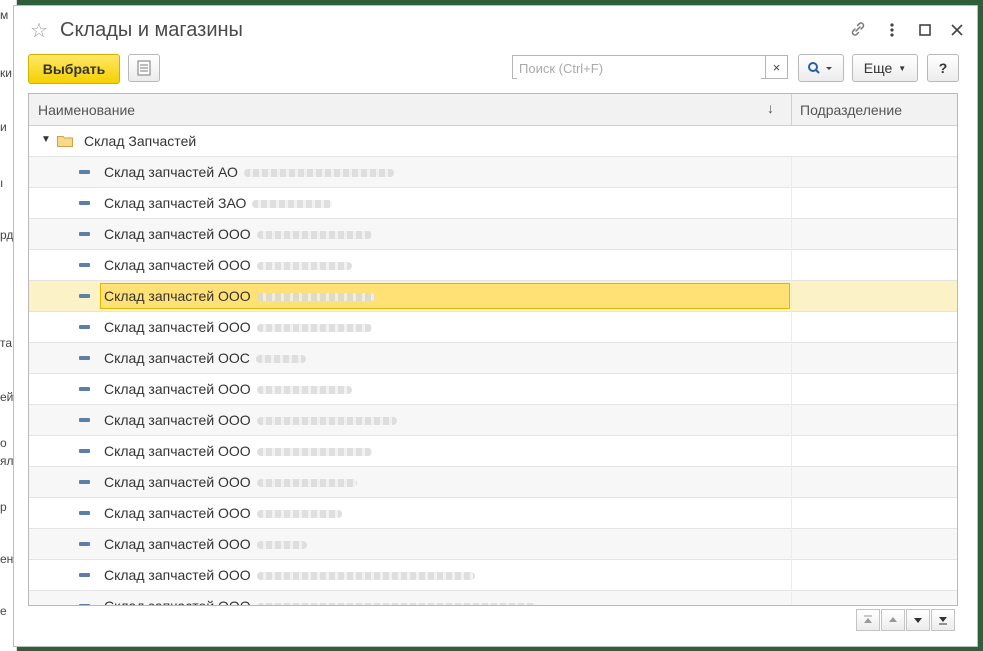 The image size is (983, 651). What do you see at coordinates (3, 507) in the screenshot?
I see `background-text-fragment: р` at bounding box center [3, 507].